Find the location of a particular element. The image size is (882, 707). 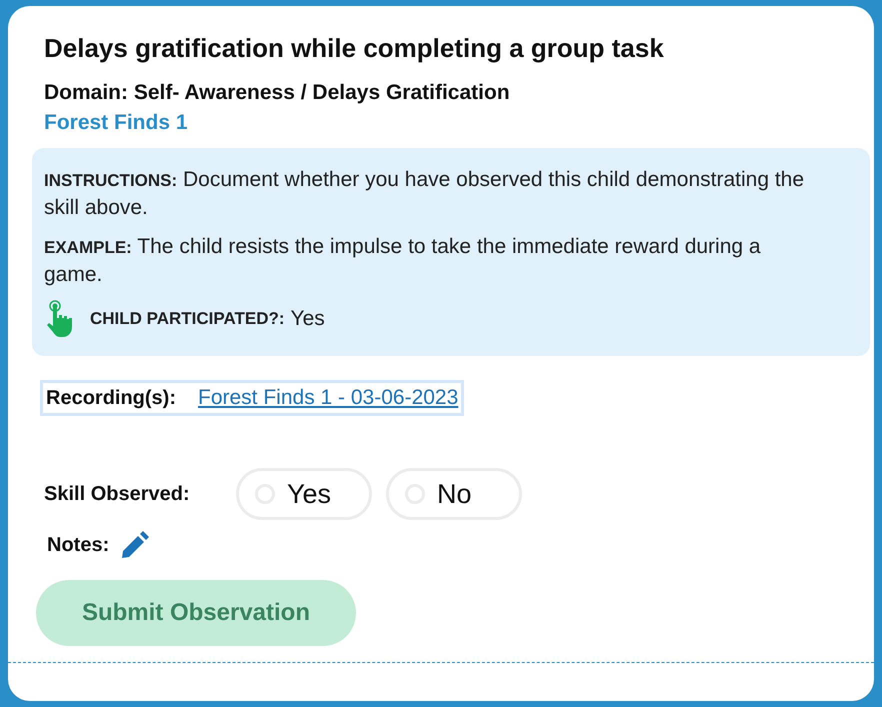

domain-text: Domain: Self- Awareness / Delays Gratification is located at coordinates (277, 93).